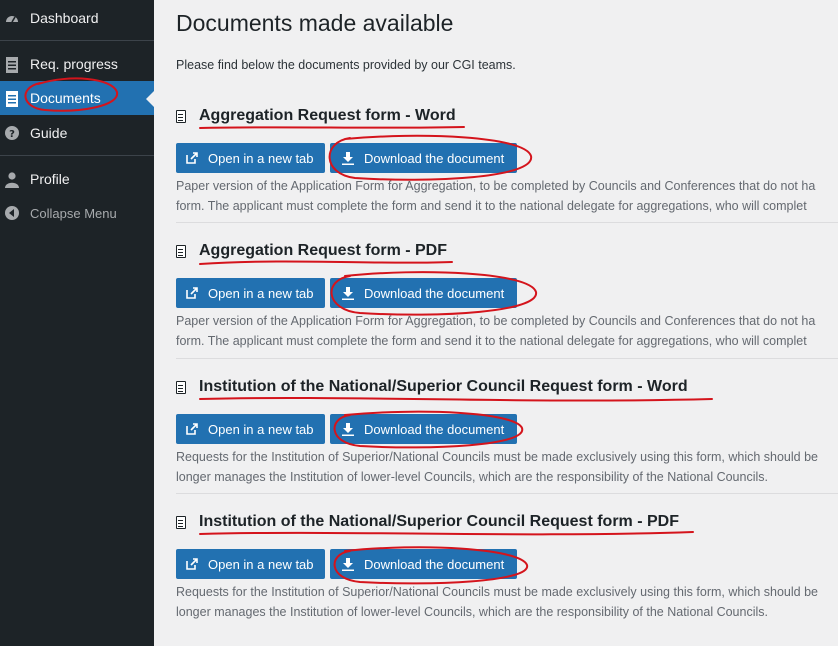 This screenshot has width=838, height=646. What do you see at coordinates (50, 179) in the screenshot?
I see `sidebar-item-label: Profile` at bounding box center [50, 179].